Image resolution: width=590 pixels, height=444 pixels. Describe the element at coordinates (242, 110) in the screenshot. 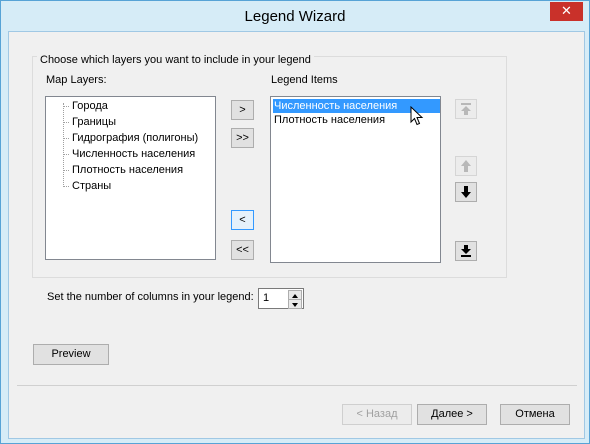

I see `add-layer-button: >` at that location.